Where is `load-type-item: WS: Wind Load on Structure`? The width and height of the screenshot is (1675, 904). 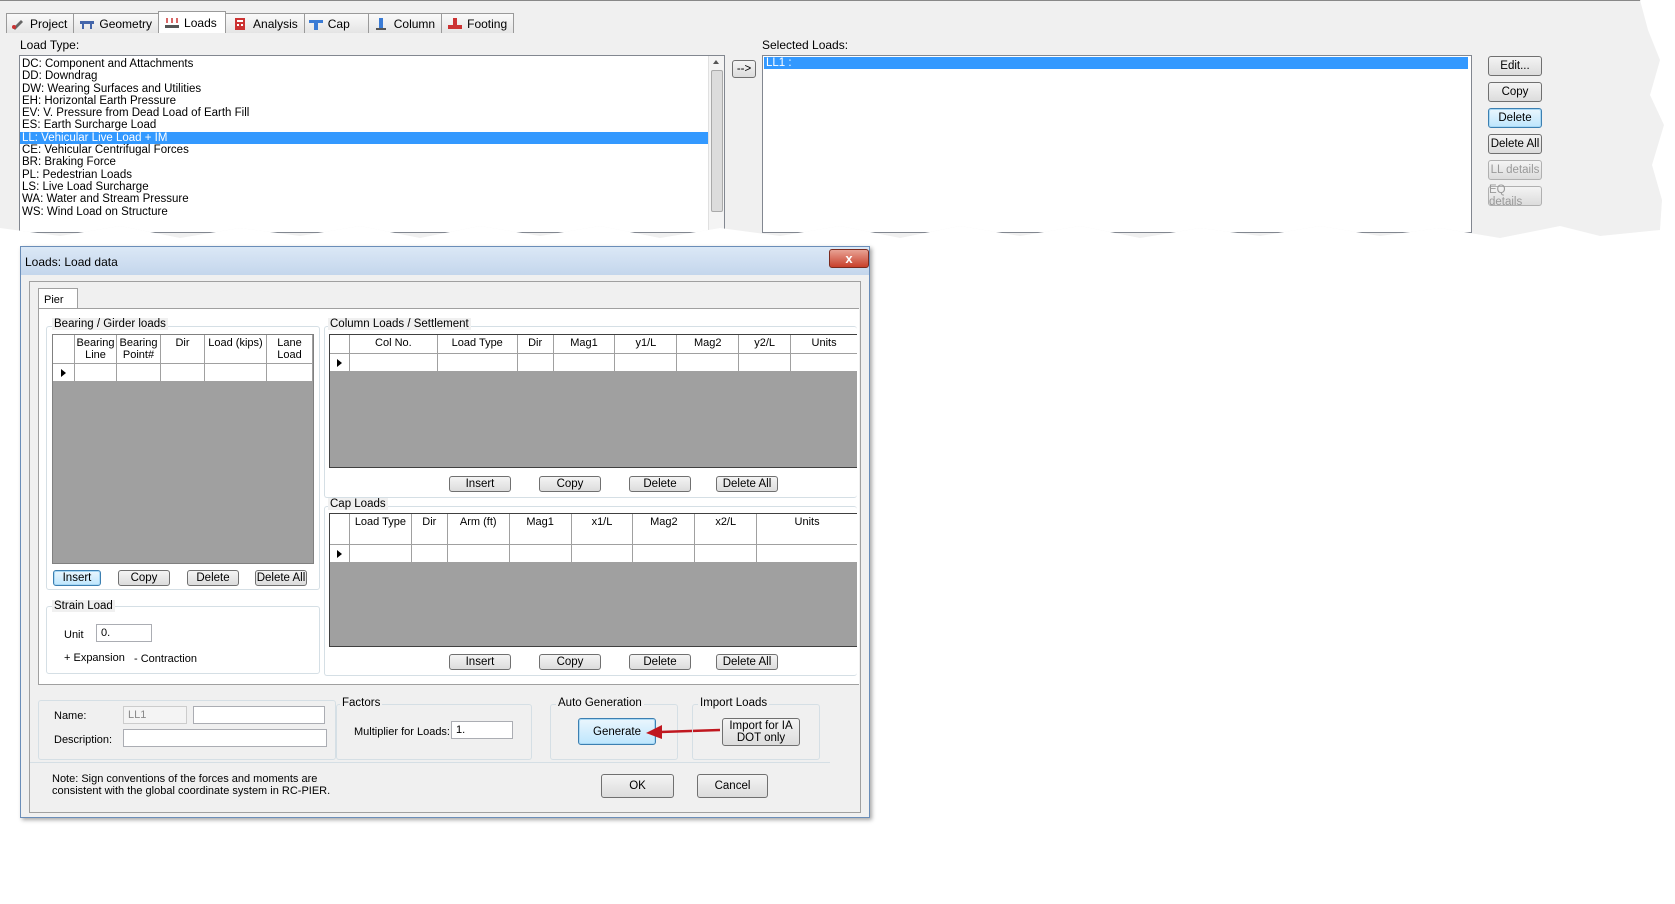 load-type-item: WS: Wind Load on Structure is located at coordinates (364, 212).